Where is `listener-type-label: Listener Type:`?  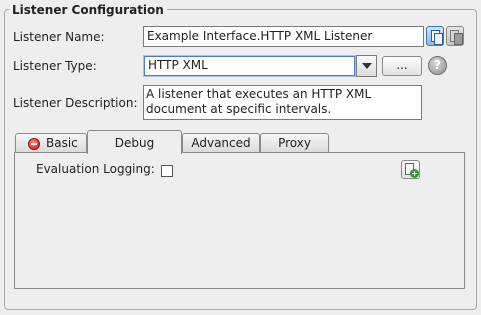
listener-type-label: Listener Type: is located at coordinates (55, 66).